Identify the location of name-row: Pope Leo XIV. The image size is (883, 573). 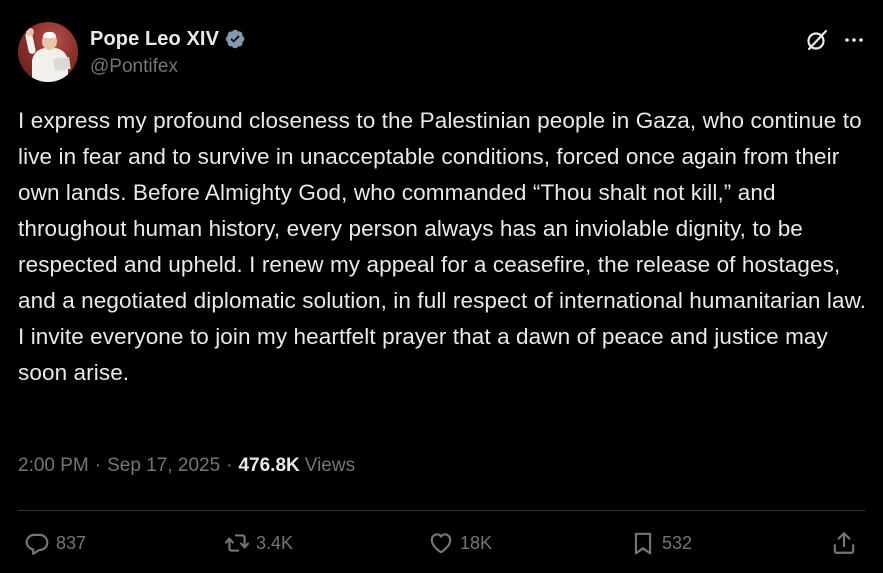
(168, 39).